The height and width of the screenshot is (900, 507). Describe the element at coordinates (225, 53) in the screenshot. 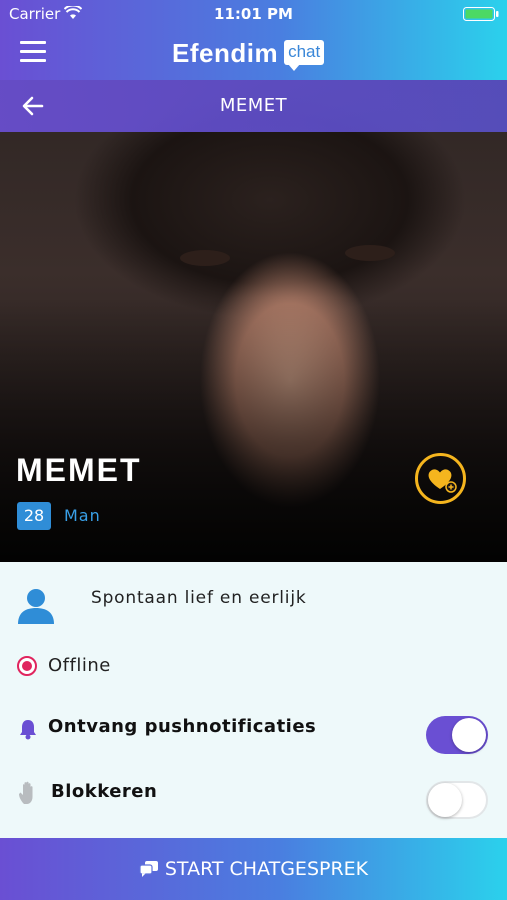

I see `brand-name: Efendim` at that location.